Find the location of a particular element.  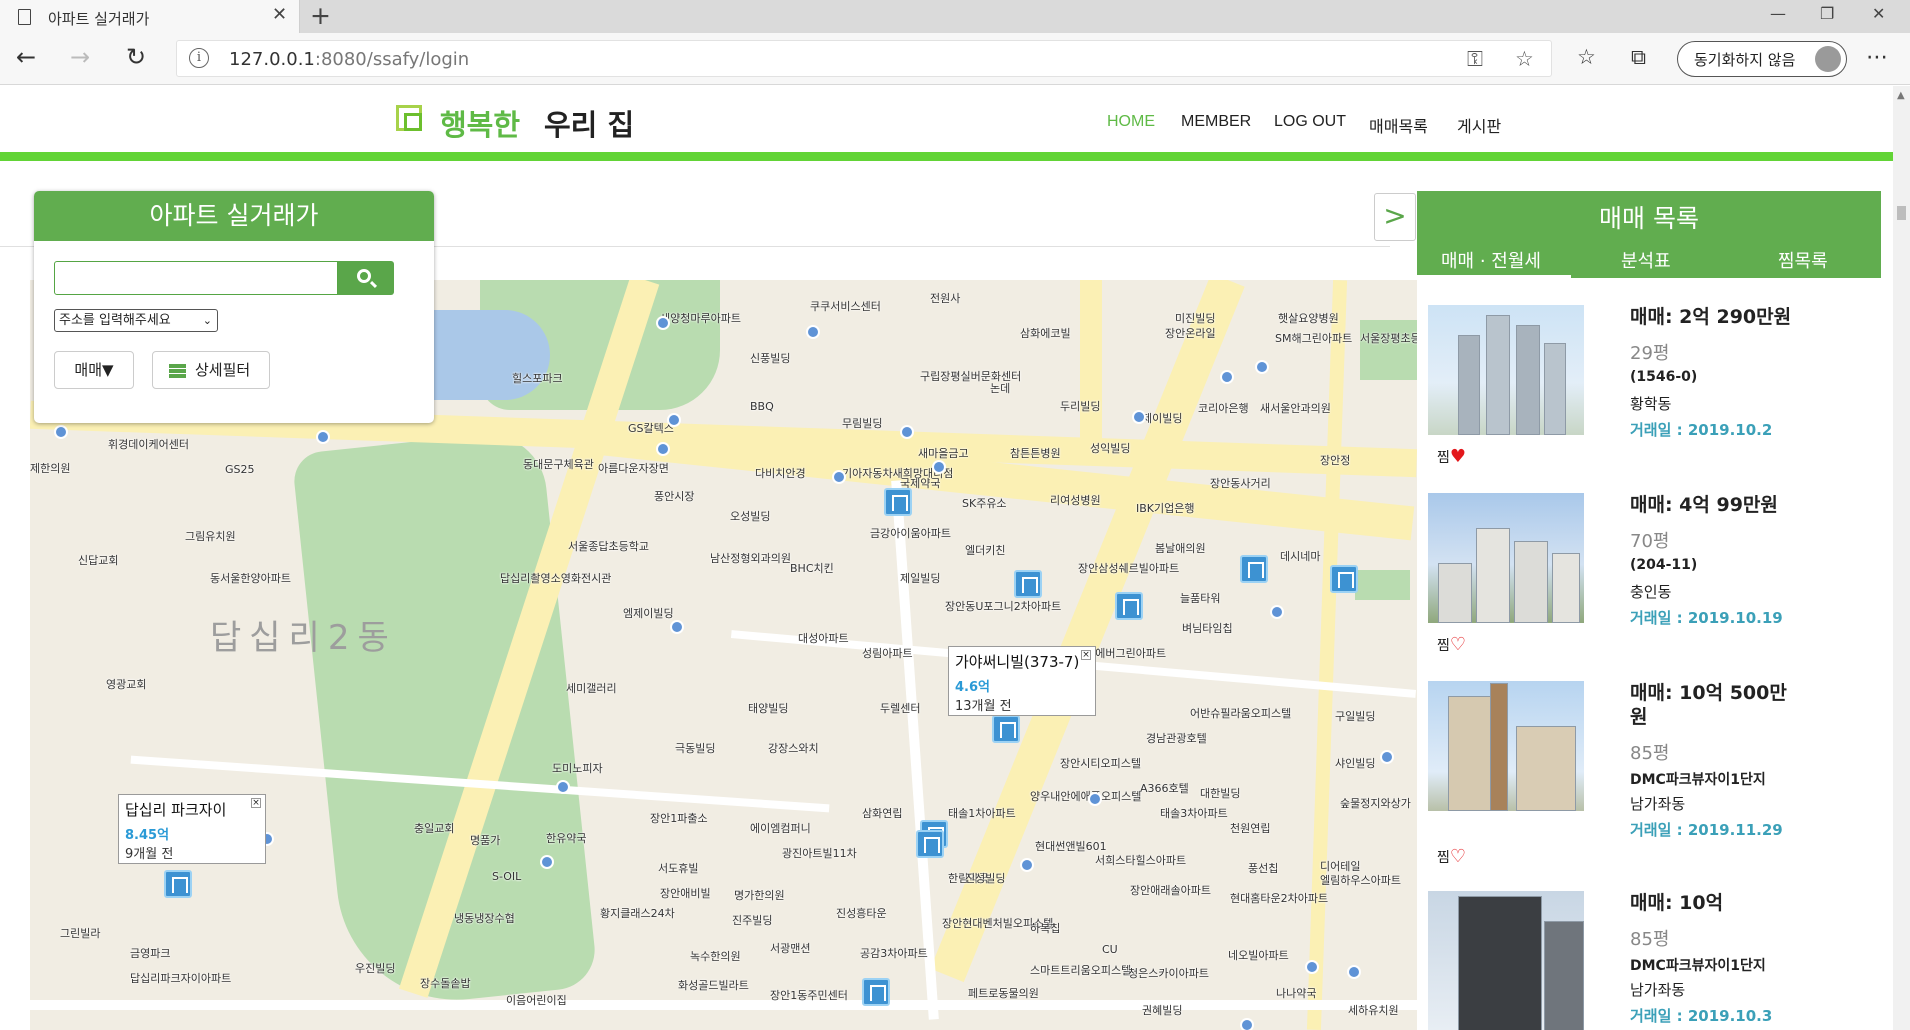

forward-icon: → is located at coordinates (80, 57).